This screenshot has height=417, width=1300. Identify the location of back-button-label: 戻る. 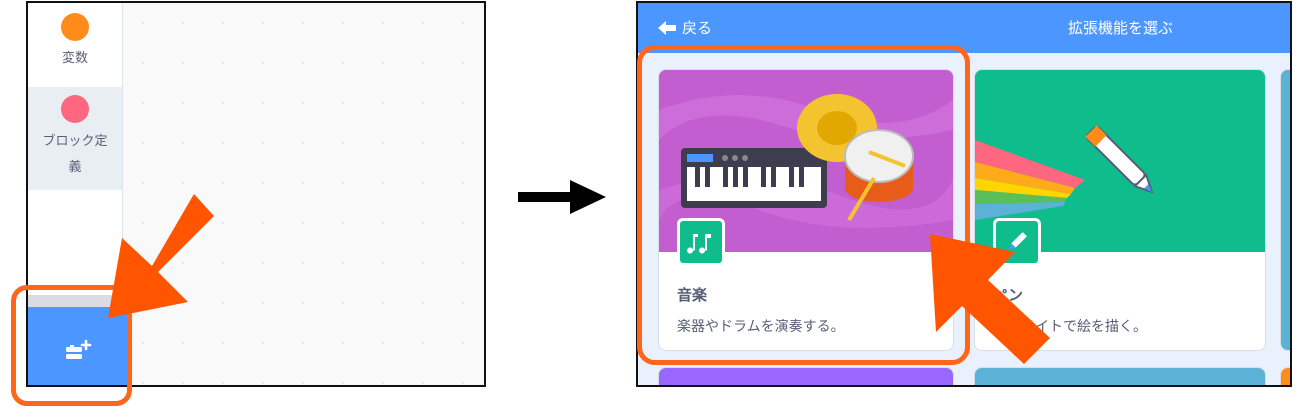
(697, 28).